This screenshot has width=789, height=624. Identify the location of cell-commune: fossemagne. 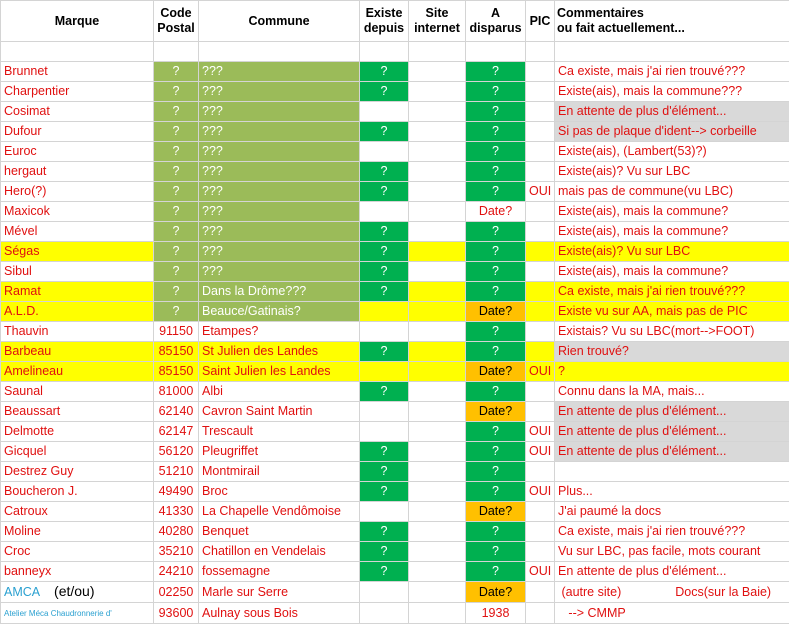
(279, 572).